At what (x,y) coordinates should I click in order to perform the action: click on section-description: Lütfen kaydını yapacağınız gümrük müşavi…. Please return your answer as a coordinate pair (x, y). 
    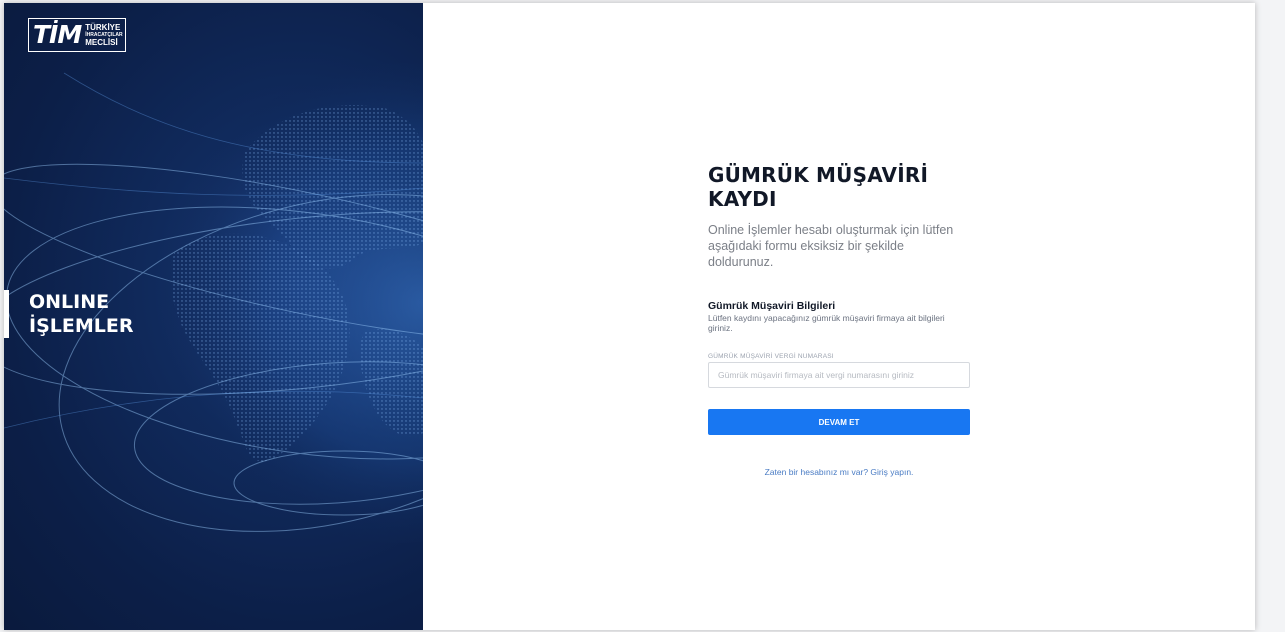
    Looking at the image, I should click on (826, 323).